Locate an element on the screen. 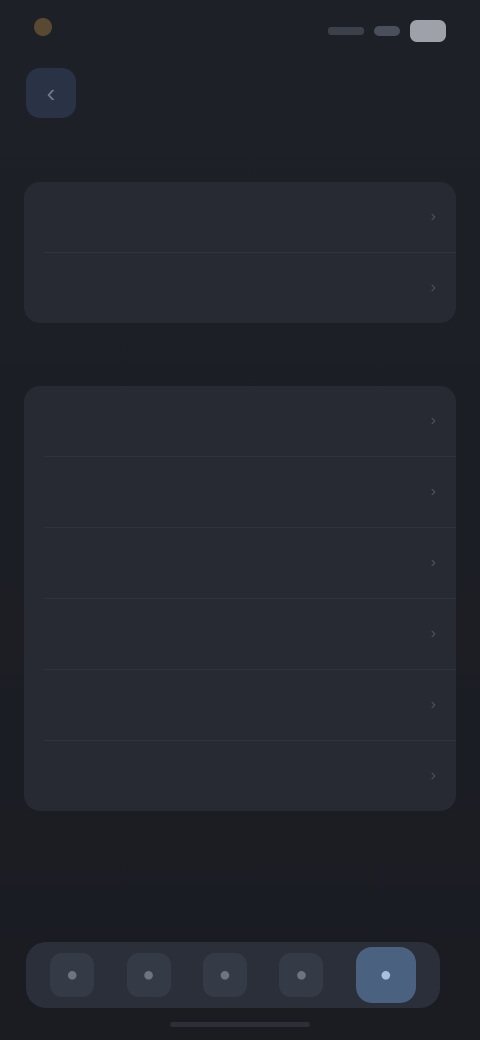 This screenshot has height=1040, width=480. tab-5-active: ● is located at coordinates (385, 975).